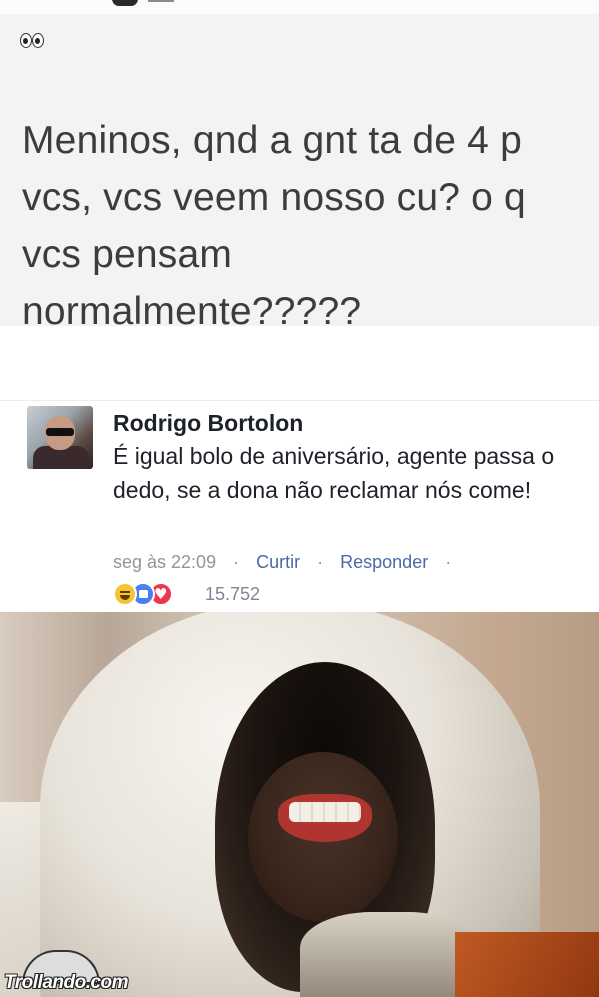 The width and height of the screenshot is (599, 997). I want to click on avatar, so click(60, 437).